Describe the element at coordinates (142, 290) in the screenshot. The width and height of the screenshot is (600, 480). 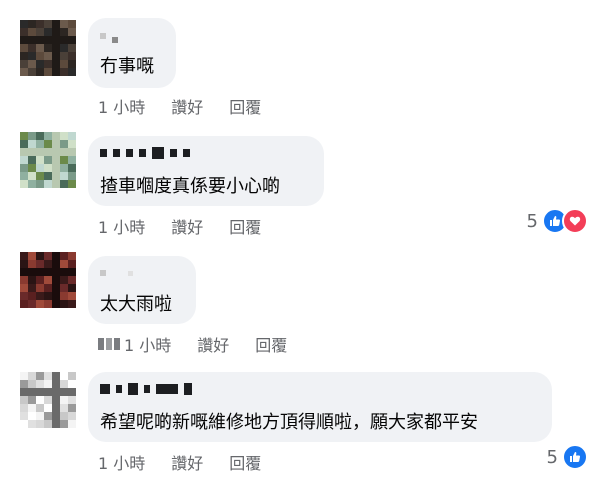
I see `comment-bubble: 太大雨啦` at that location.